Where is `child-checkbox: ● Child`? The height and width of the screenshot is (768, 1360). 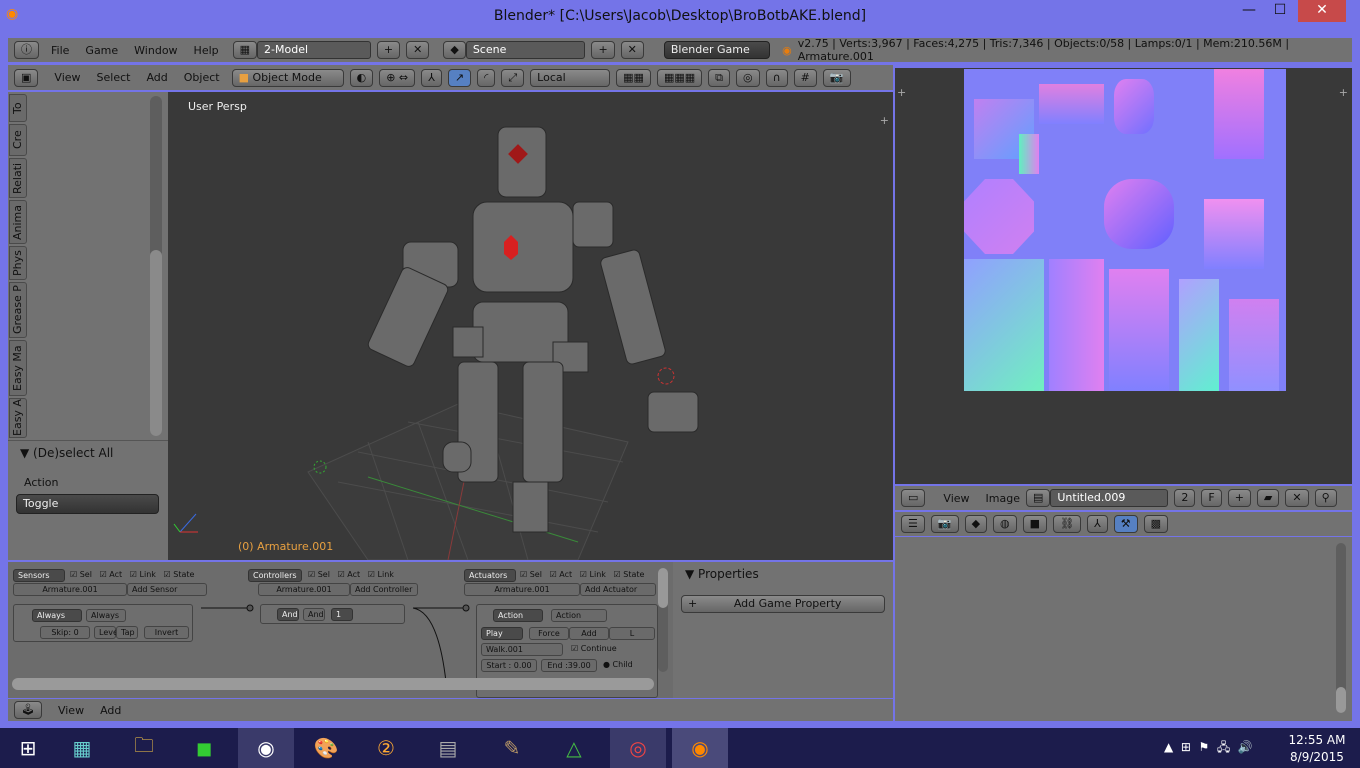 child-checkbox: ● Child is located at coordinates (618, 664).